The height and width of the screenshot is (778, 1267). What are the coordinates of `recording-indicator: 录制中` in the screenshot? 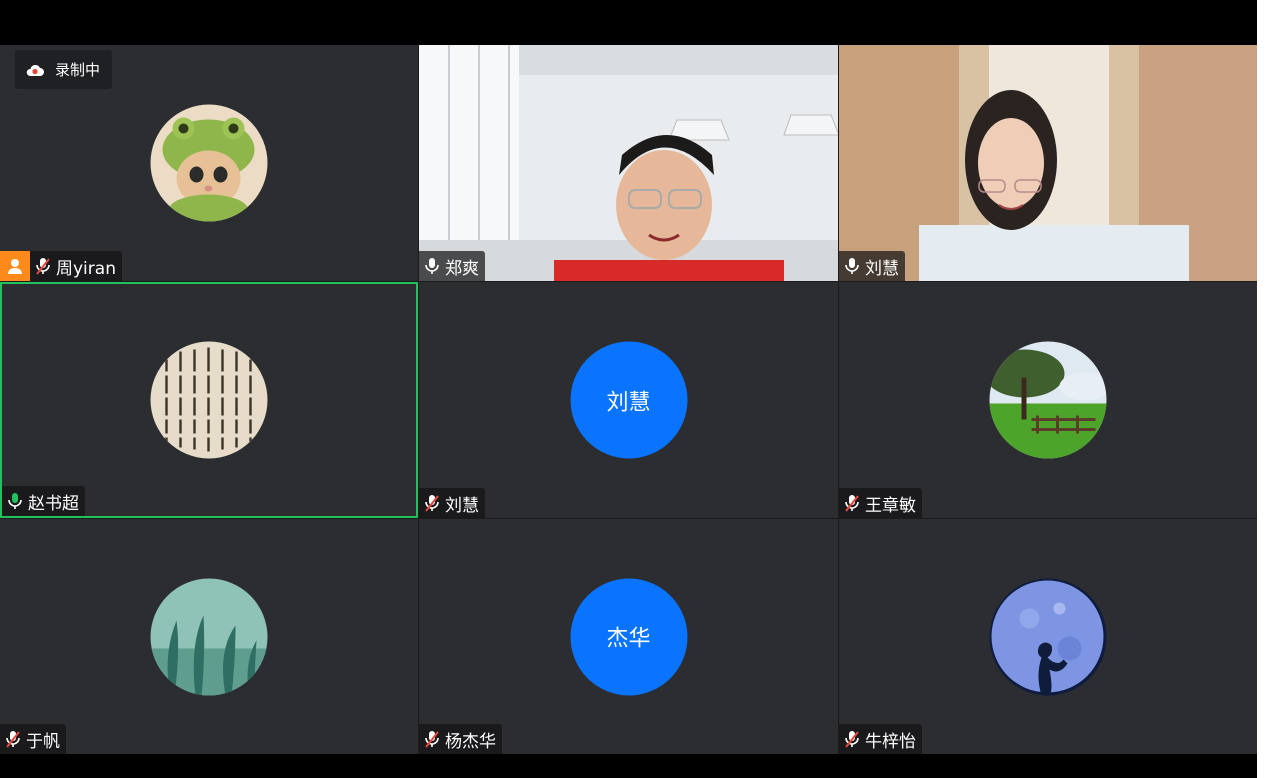 It's located at (64, 69).